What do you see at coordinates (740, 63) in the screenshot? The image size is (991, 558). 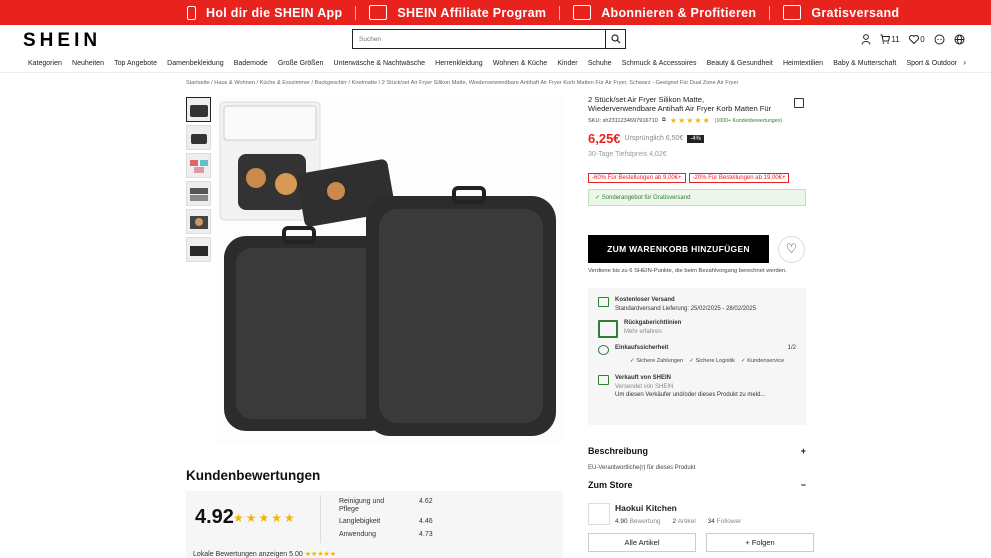 I see `nav-item: Beauty & Gesundheit` at bounding box center [740, 63].